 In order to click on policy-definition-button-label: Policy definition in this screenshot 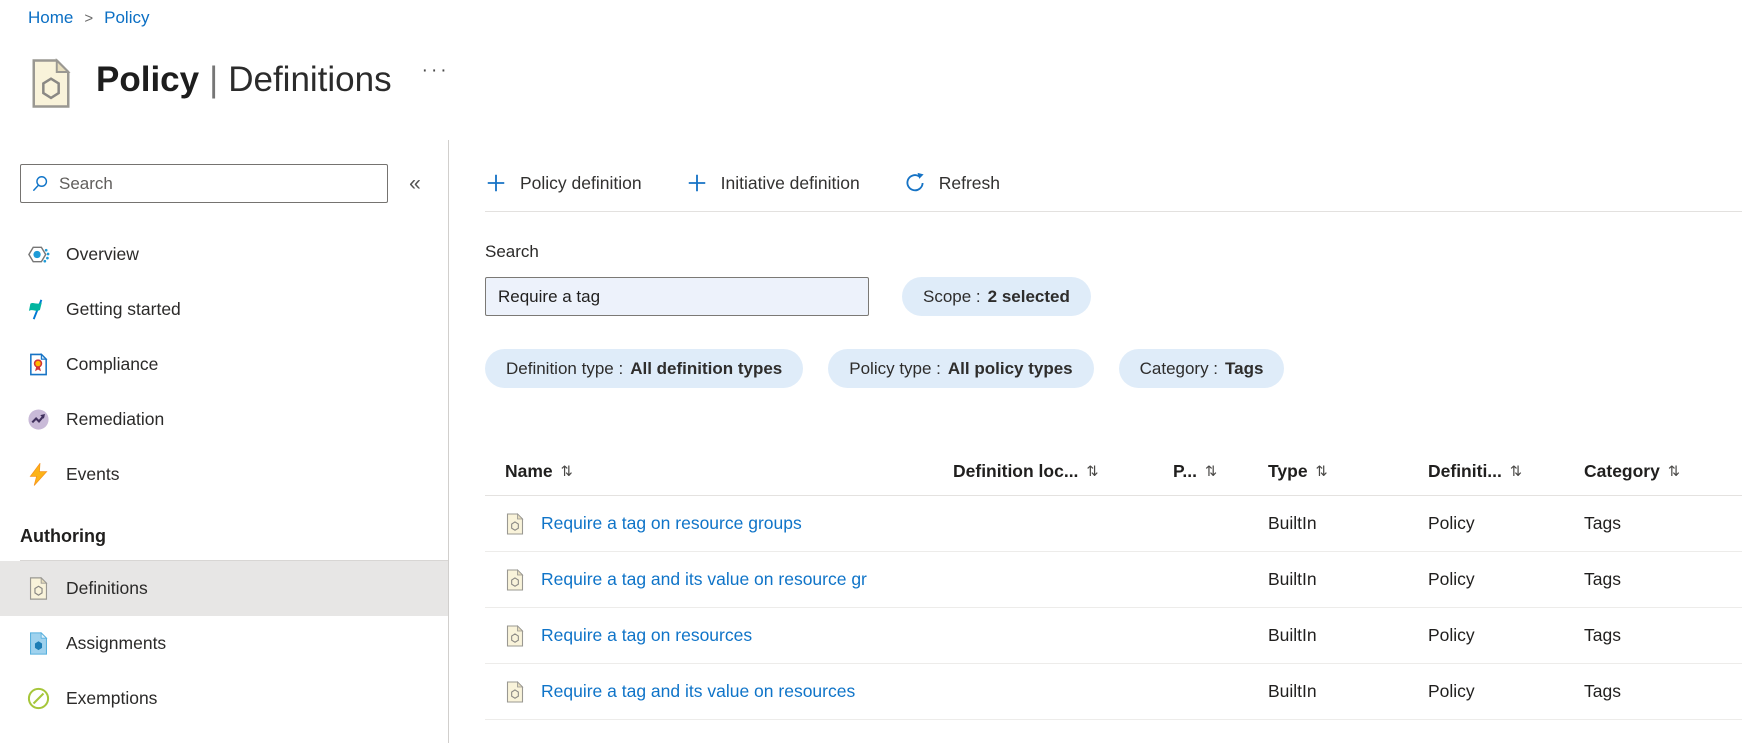, I will do `click(581, 182)`.